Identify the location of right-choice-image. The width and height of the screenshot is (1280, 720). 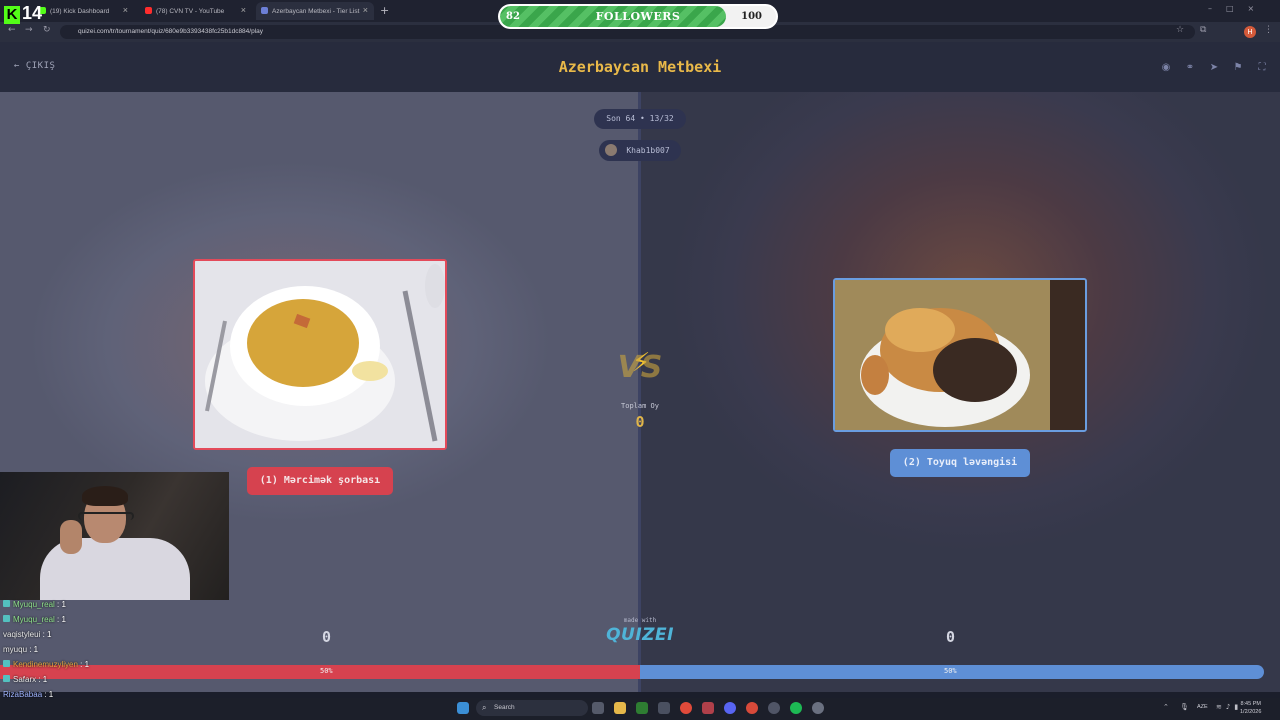
(960, 355).